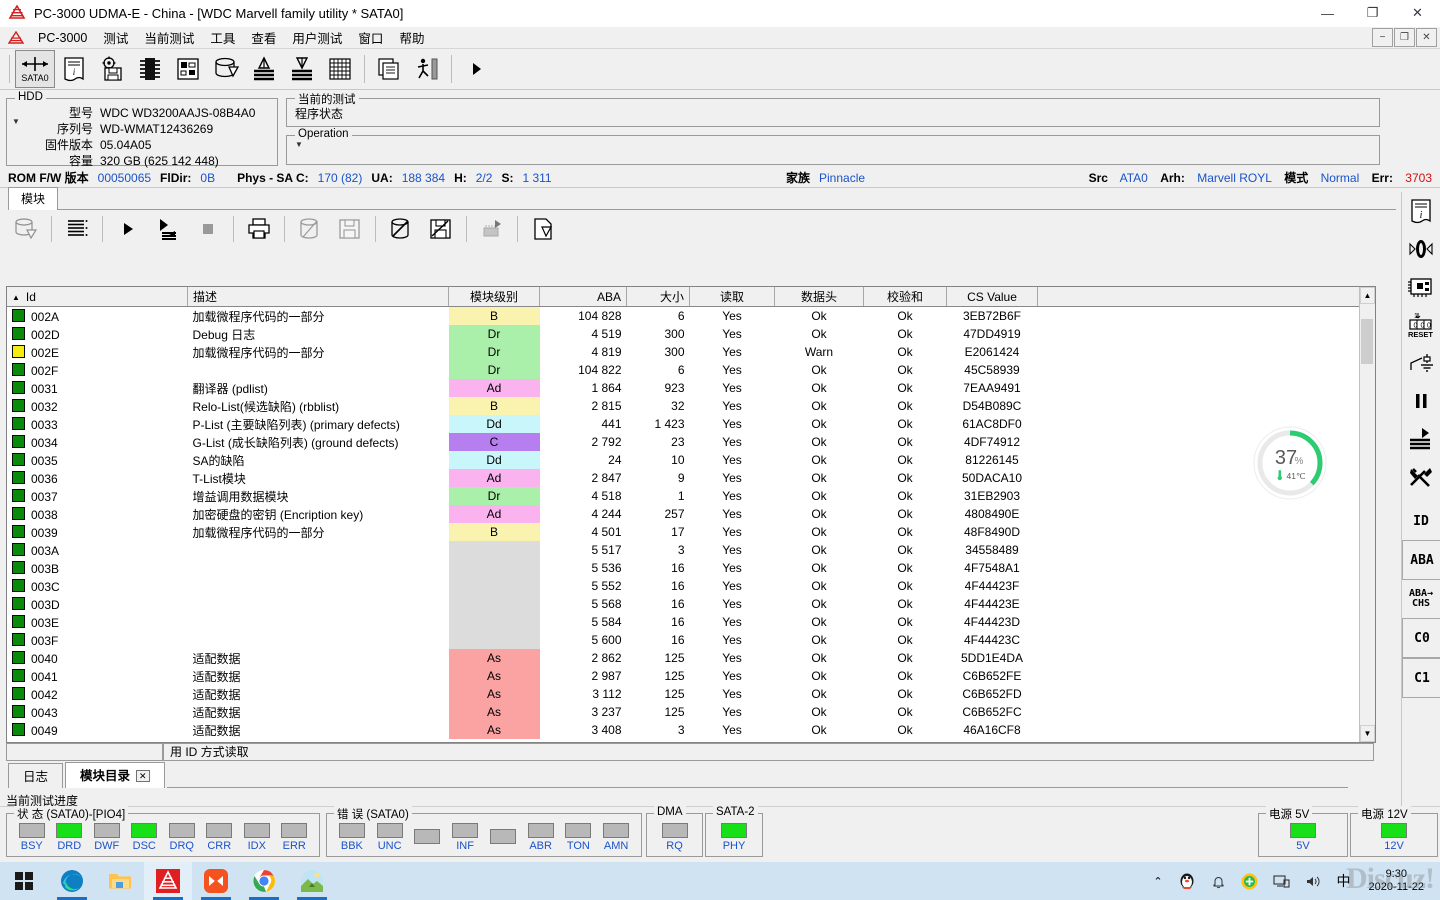 The width and height of the screenshot is (1440, 900). What do you see at coordinates (312, 881) in the screenshot?
I see `photo-viewer` at bounding box center [312, 881].